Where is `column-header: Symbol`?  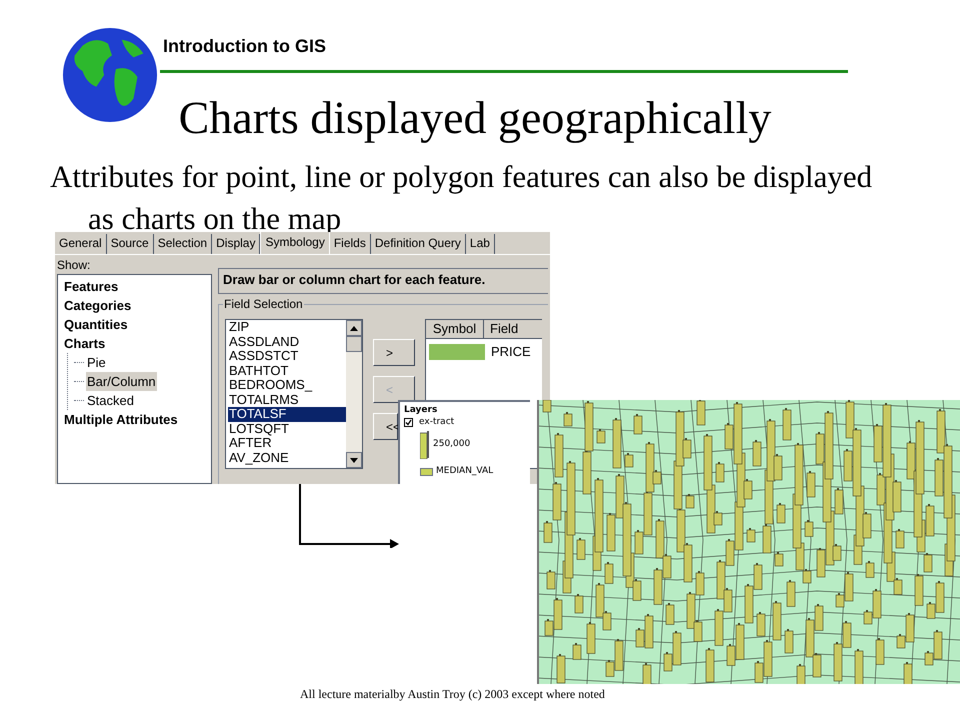
column-header: Symbol is located at coordinates (455, 329).